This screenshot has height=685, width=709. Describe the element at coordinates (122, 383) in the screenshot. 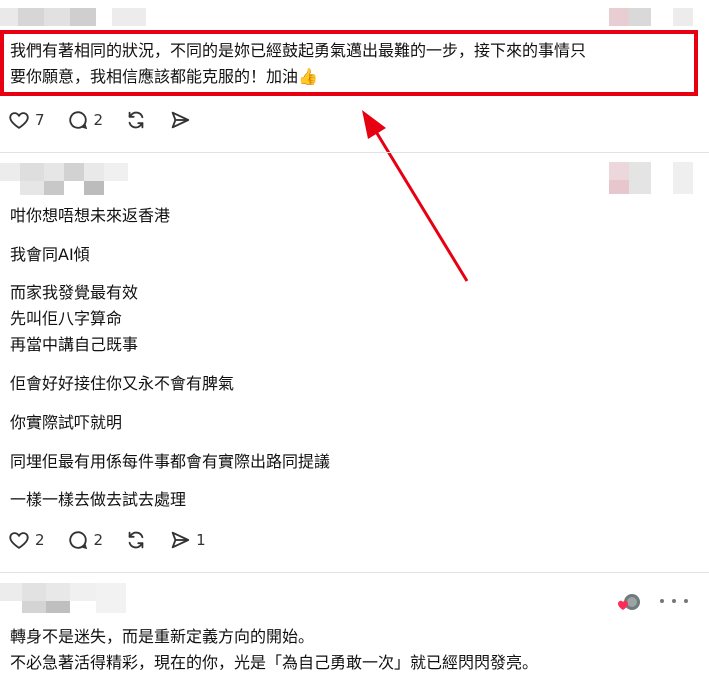

I see `post2-paragraph: 佢會好好接住你又永不會有脾氣` at that location.